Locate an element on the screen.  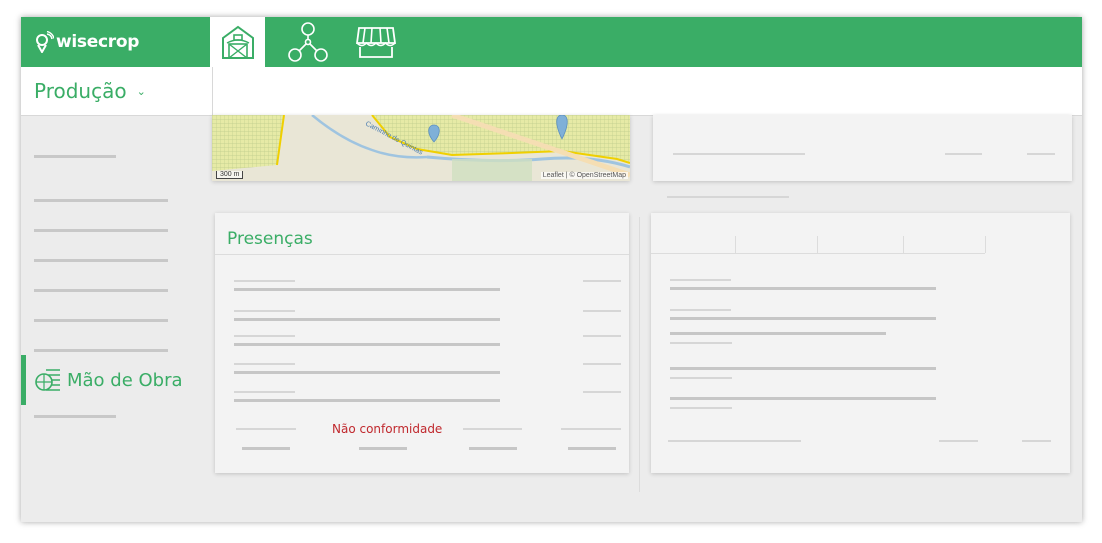
farm-barn-icon is located at coordinates (237, 42).